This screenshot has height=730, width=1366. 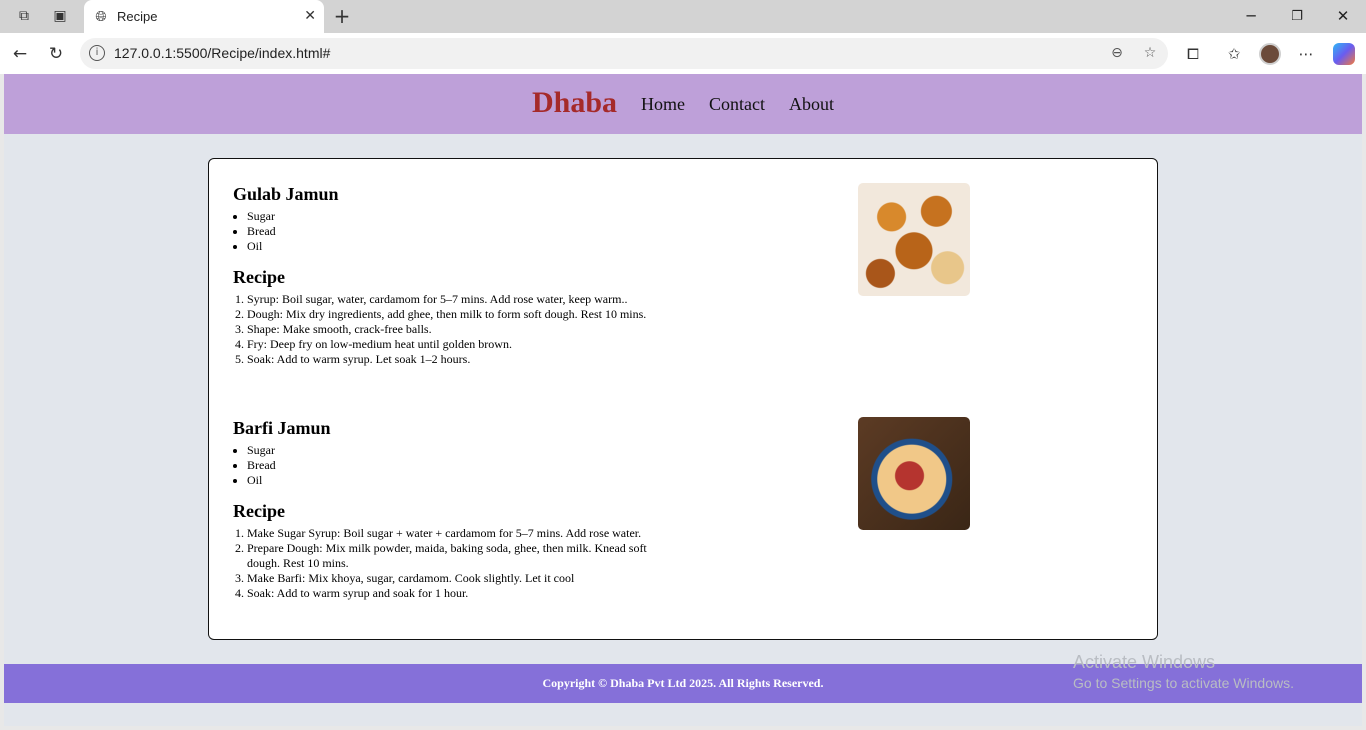 What do you see at coordinates (342, 16) in the screenshot?
I see `new-tab-button: +` at bounding box center [342, 16].